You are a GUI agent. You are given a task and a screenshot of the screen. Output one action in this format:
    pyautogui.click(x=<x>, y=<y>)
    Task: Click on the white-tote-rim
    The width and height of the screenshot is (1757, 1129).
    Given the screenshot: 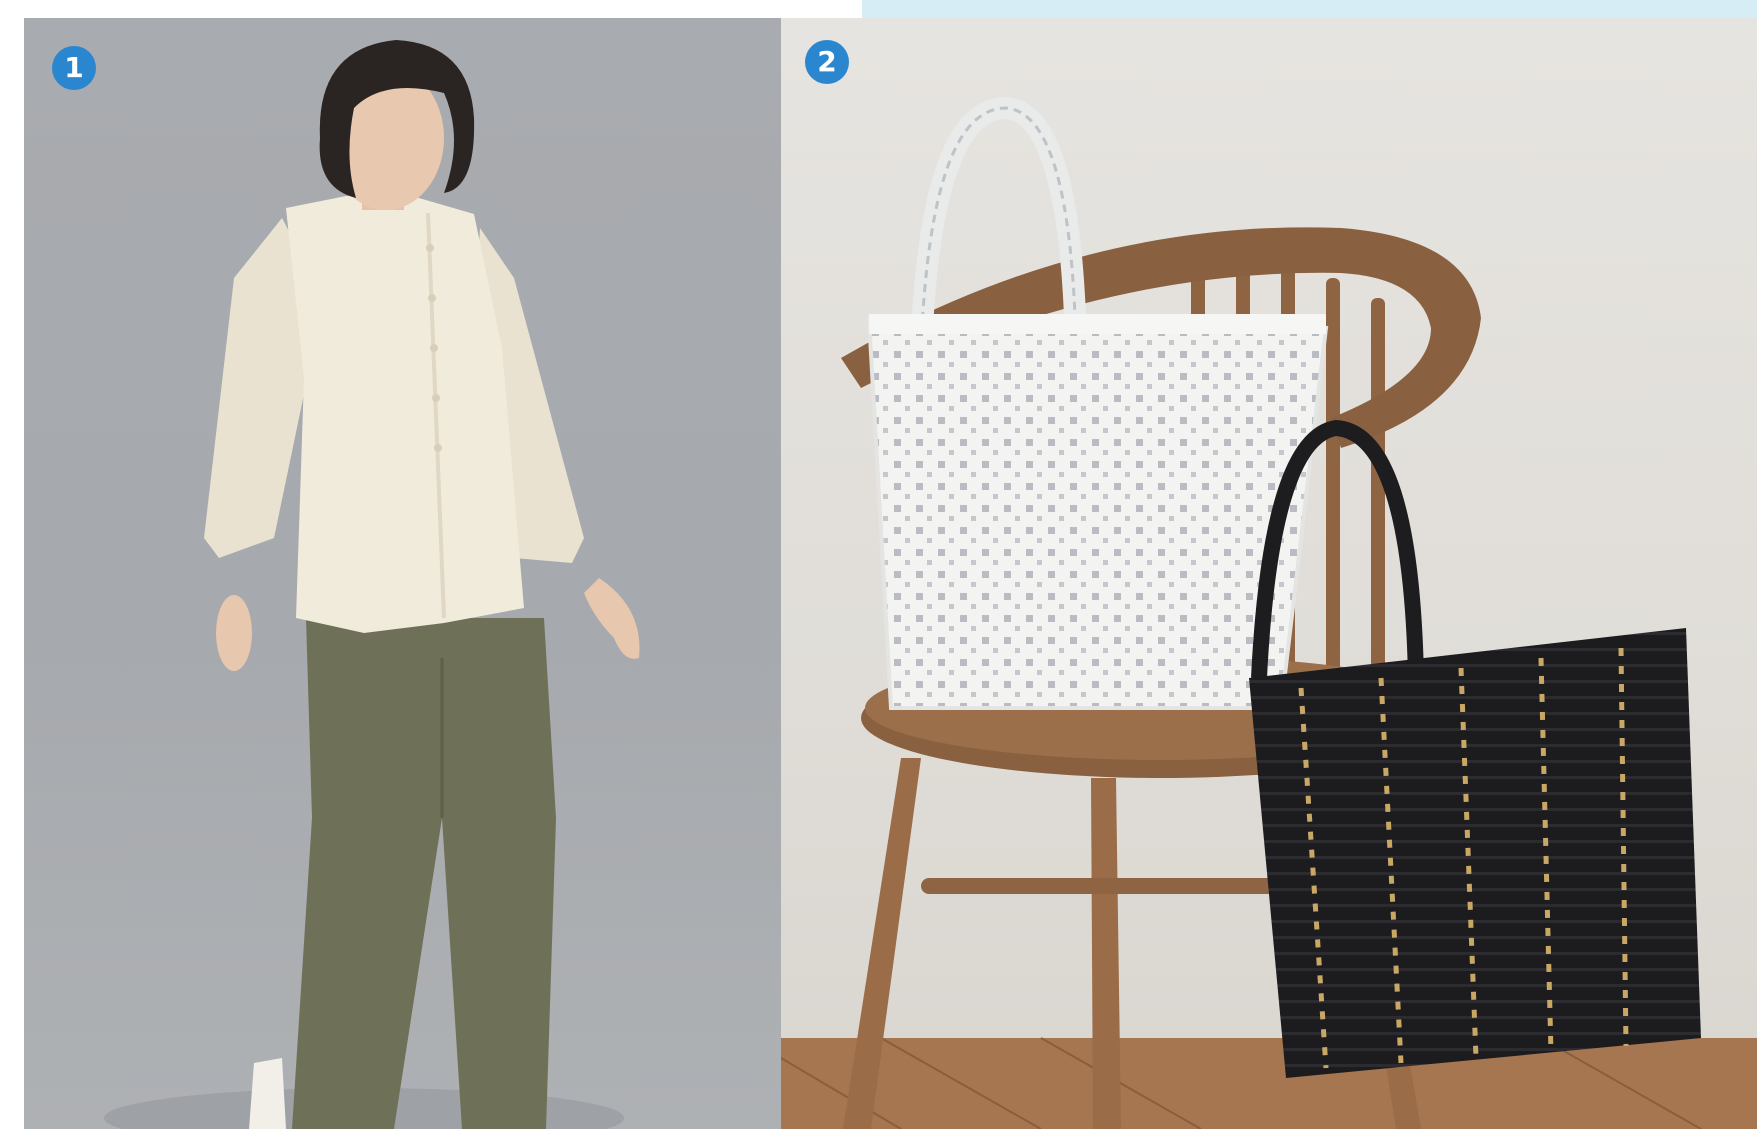 What is the action you would take?
    pyautogui.click(x=1097, y=324)
    